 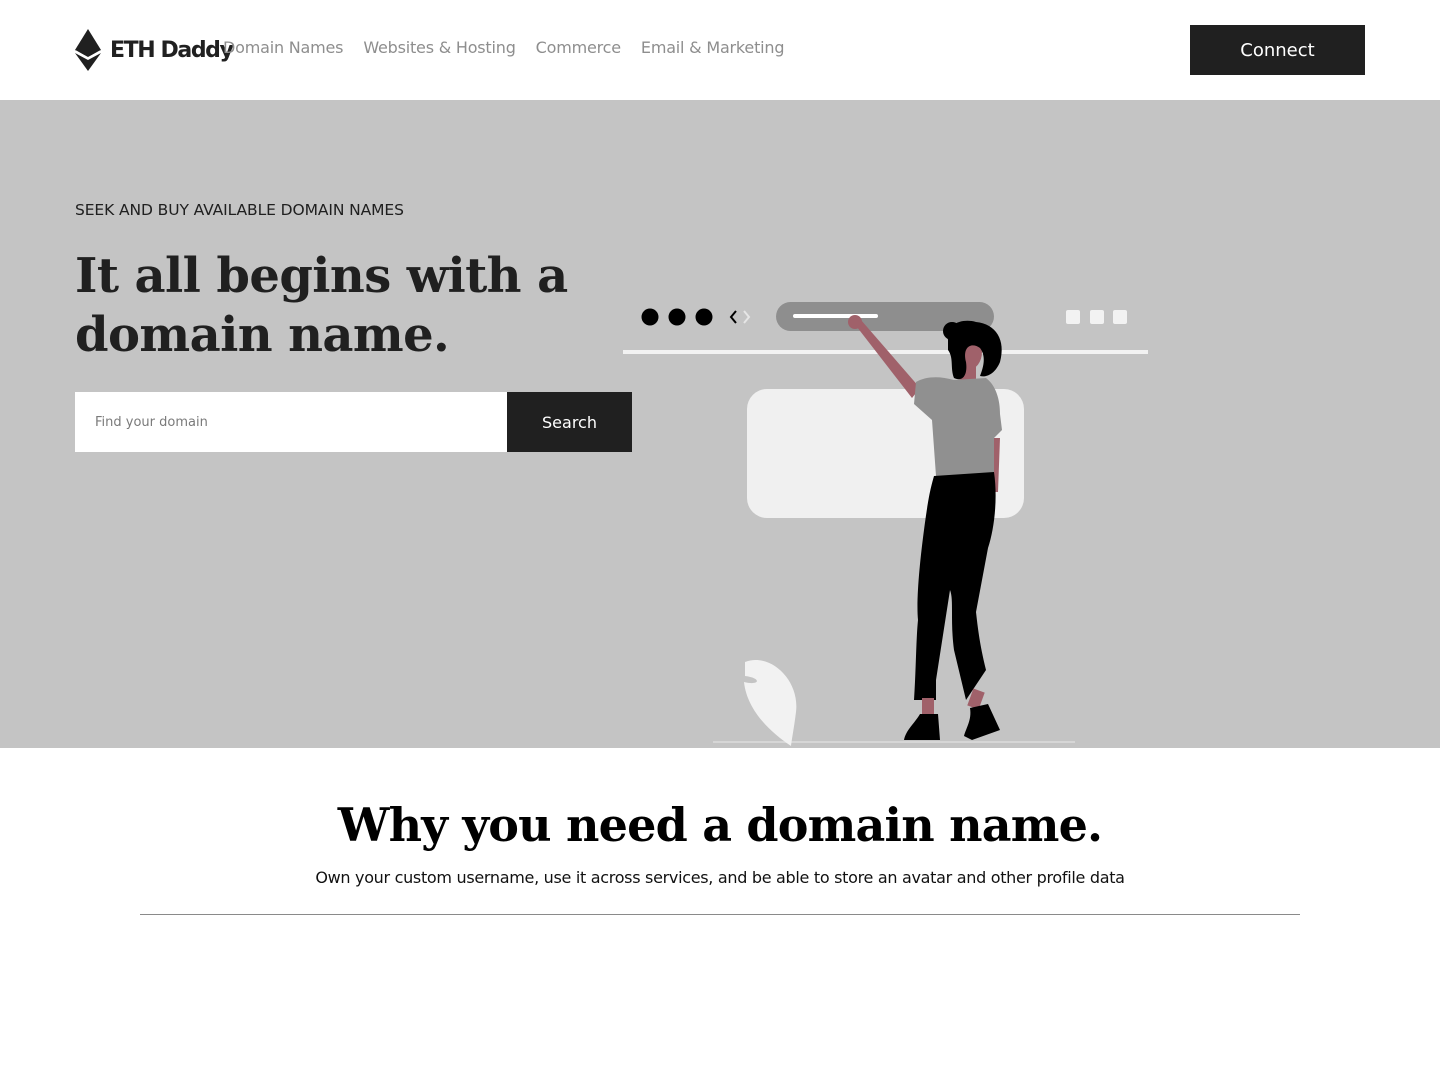 What do you see at coordinates (283, 47) in the screenshot?
I see `nav-link-domain-names: Domain Names` at bounding box center [283, 47].